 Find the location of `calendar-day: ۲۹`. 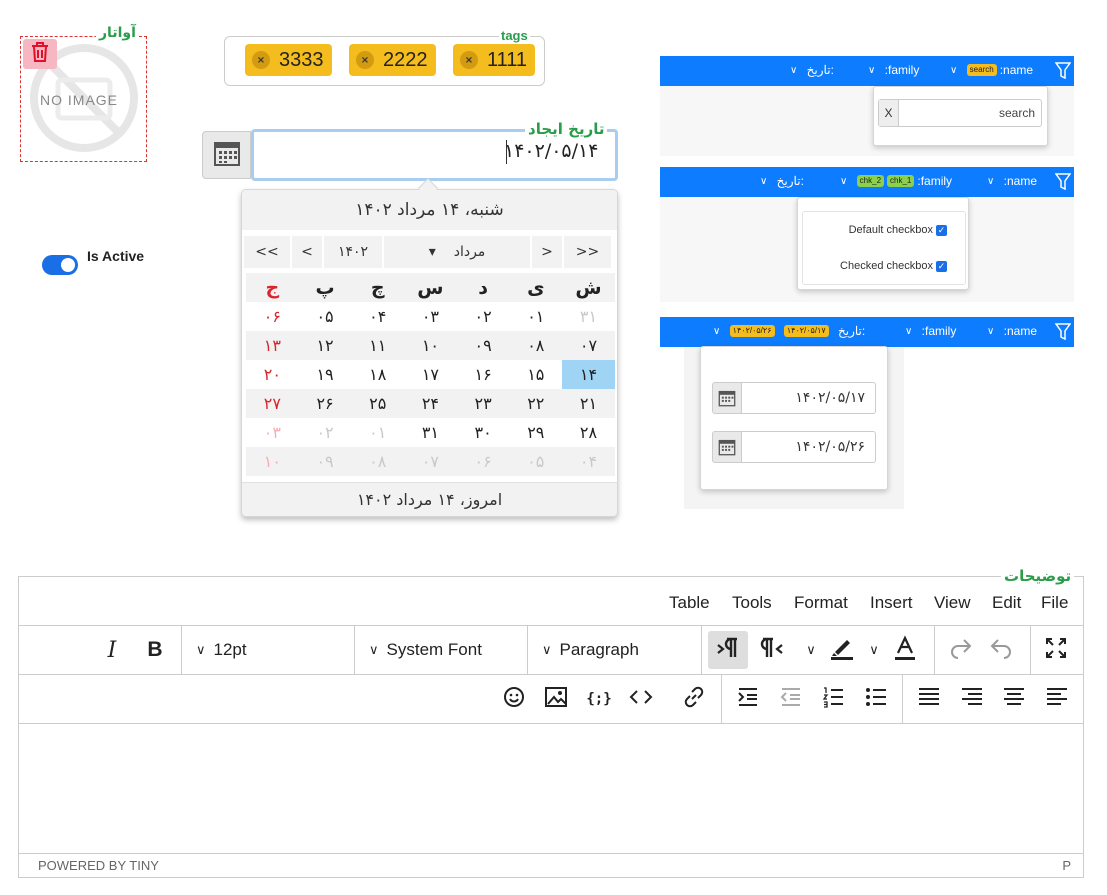

calendar-day: ۲۹ is located at coordinates (535, 432).